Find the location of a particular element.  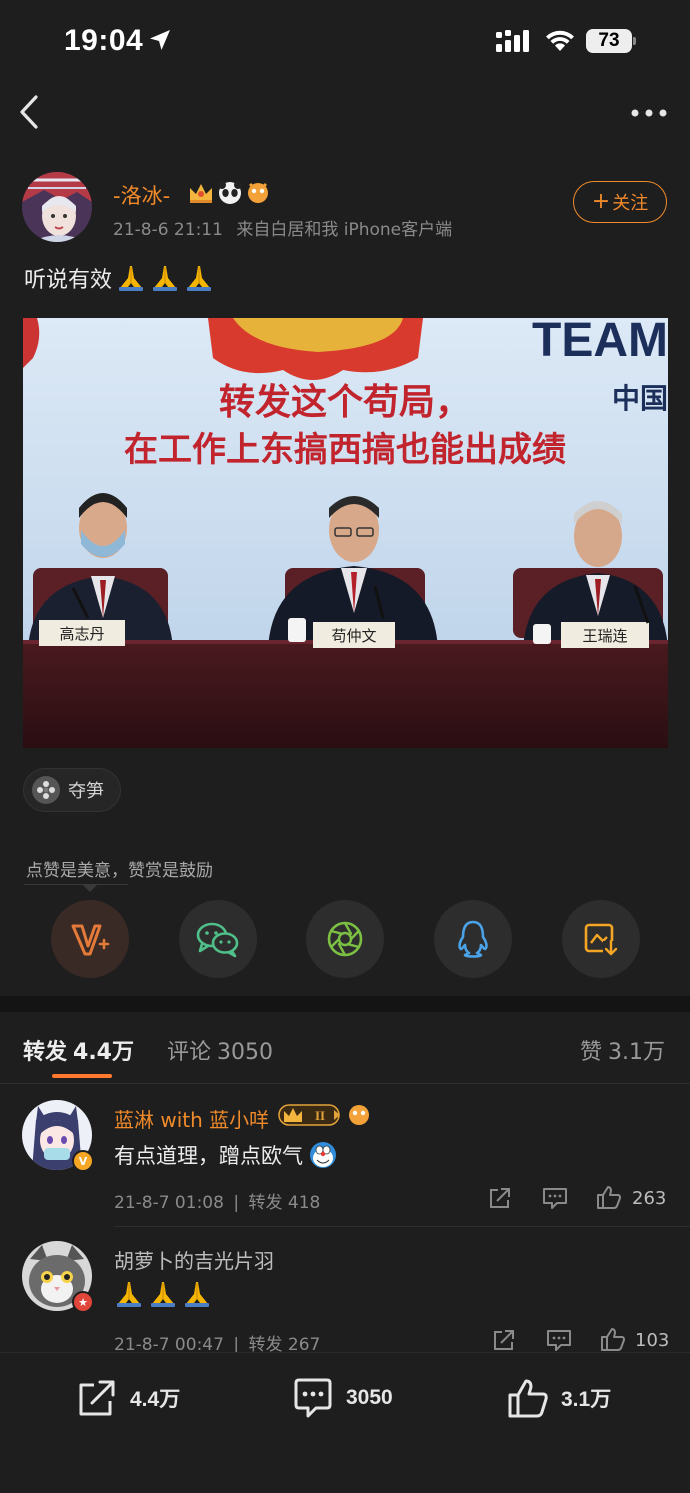

comment-like-count: 263 is located at coordinates (649, 1198).